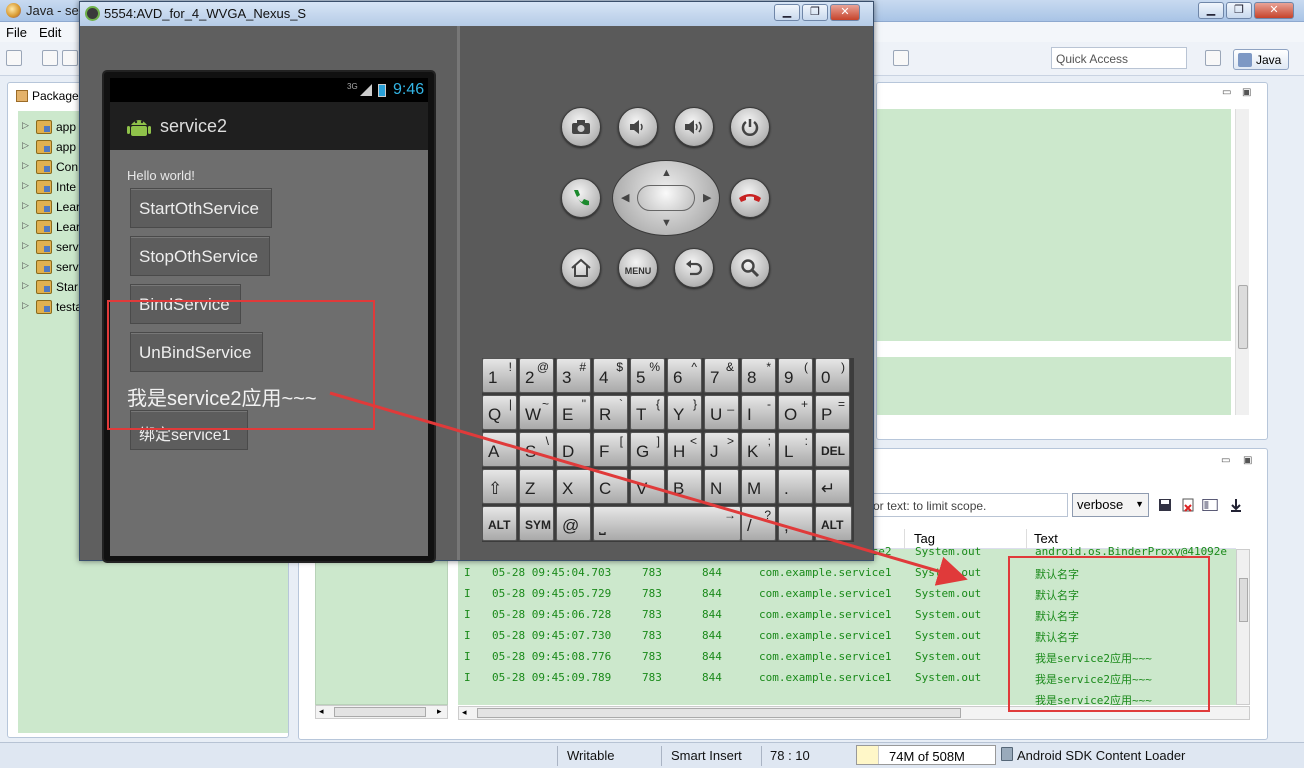 The image size is (1304, 768). Describe the element at coordinates (647, 375) in the screenshot. I see `key: 5%` at that location.